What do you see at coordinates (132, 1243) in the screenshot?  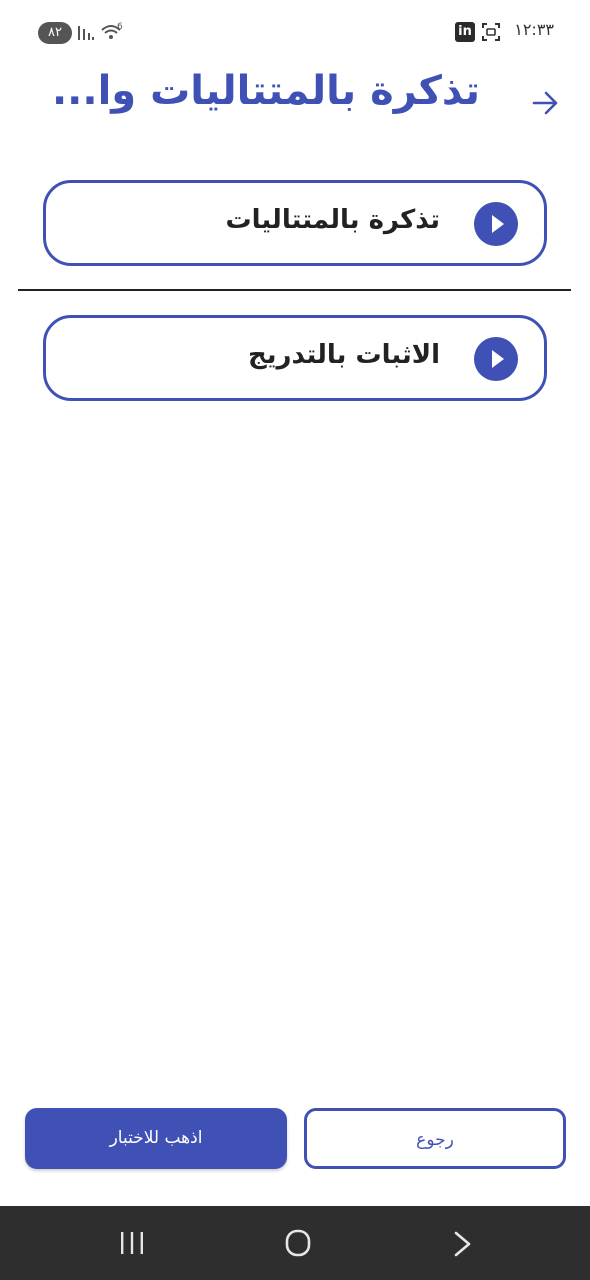 I see `recent-apps-icon` at bounding box center [132, 1243].